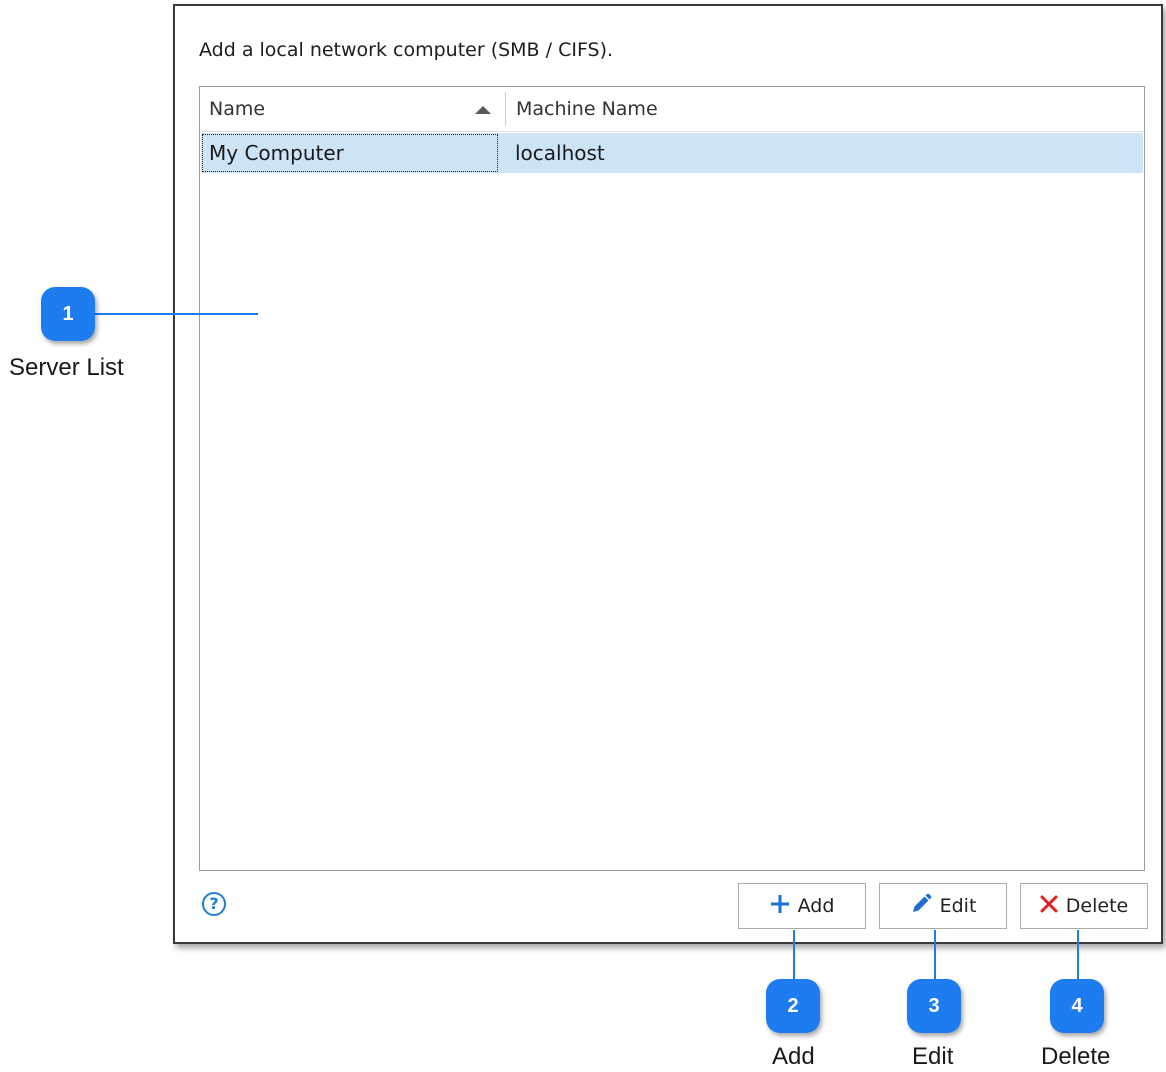 This screenshot has height=1072, width=1166. I want to click on help-icon: ?, so click(214, 904).